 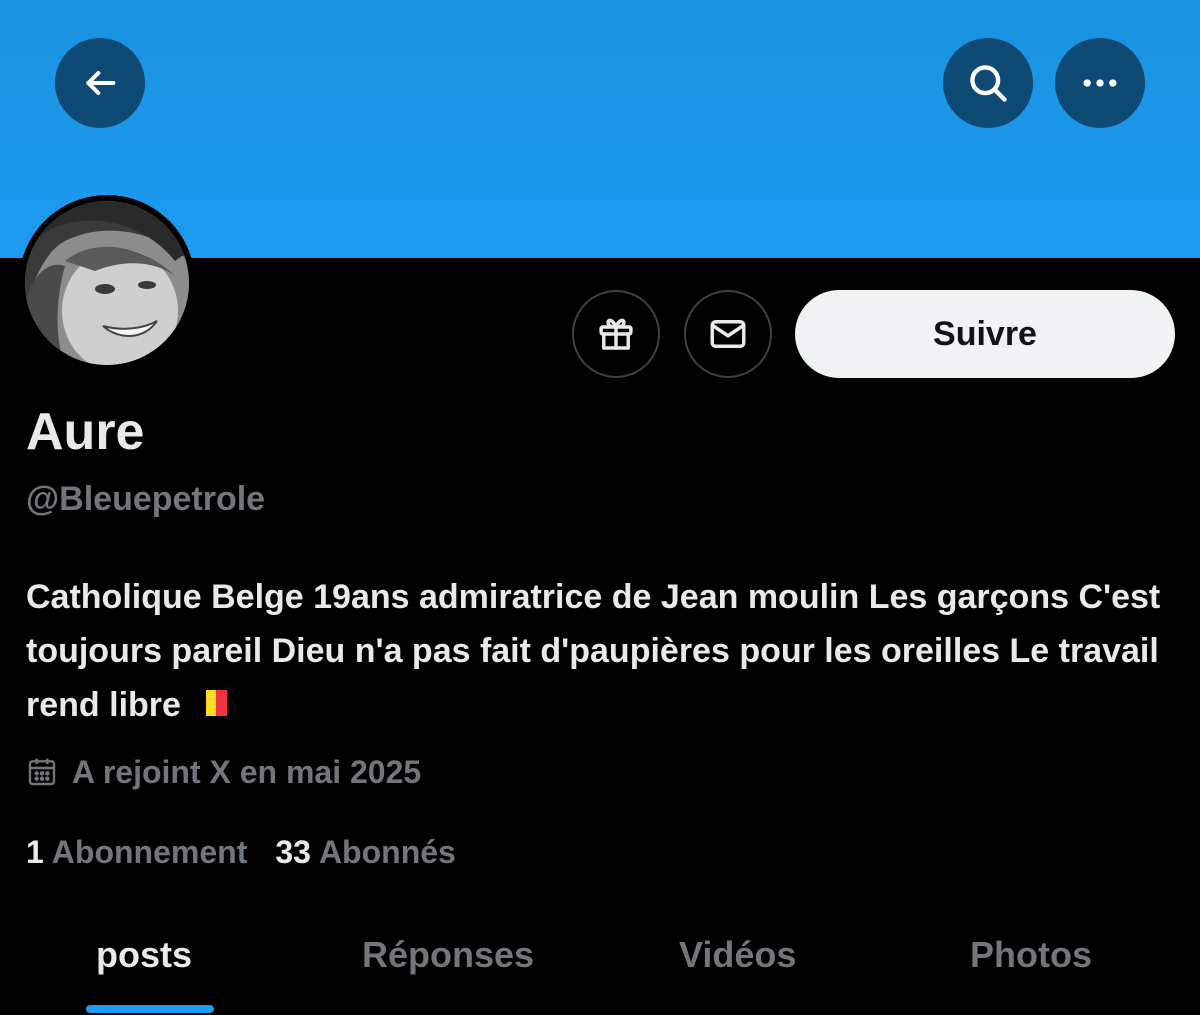 I want to click on arrow-left-icon, so click(x=101, y=83).